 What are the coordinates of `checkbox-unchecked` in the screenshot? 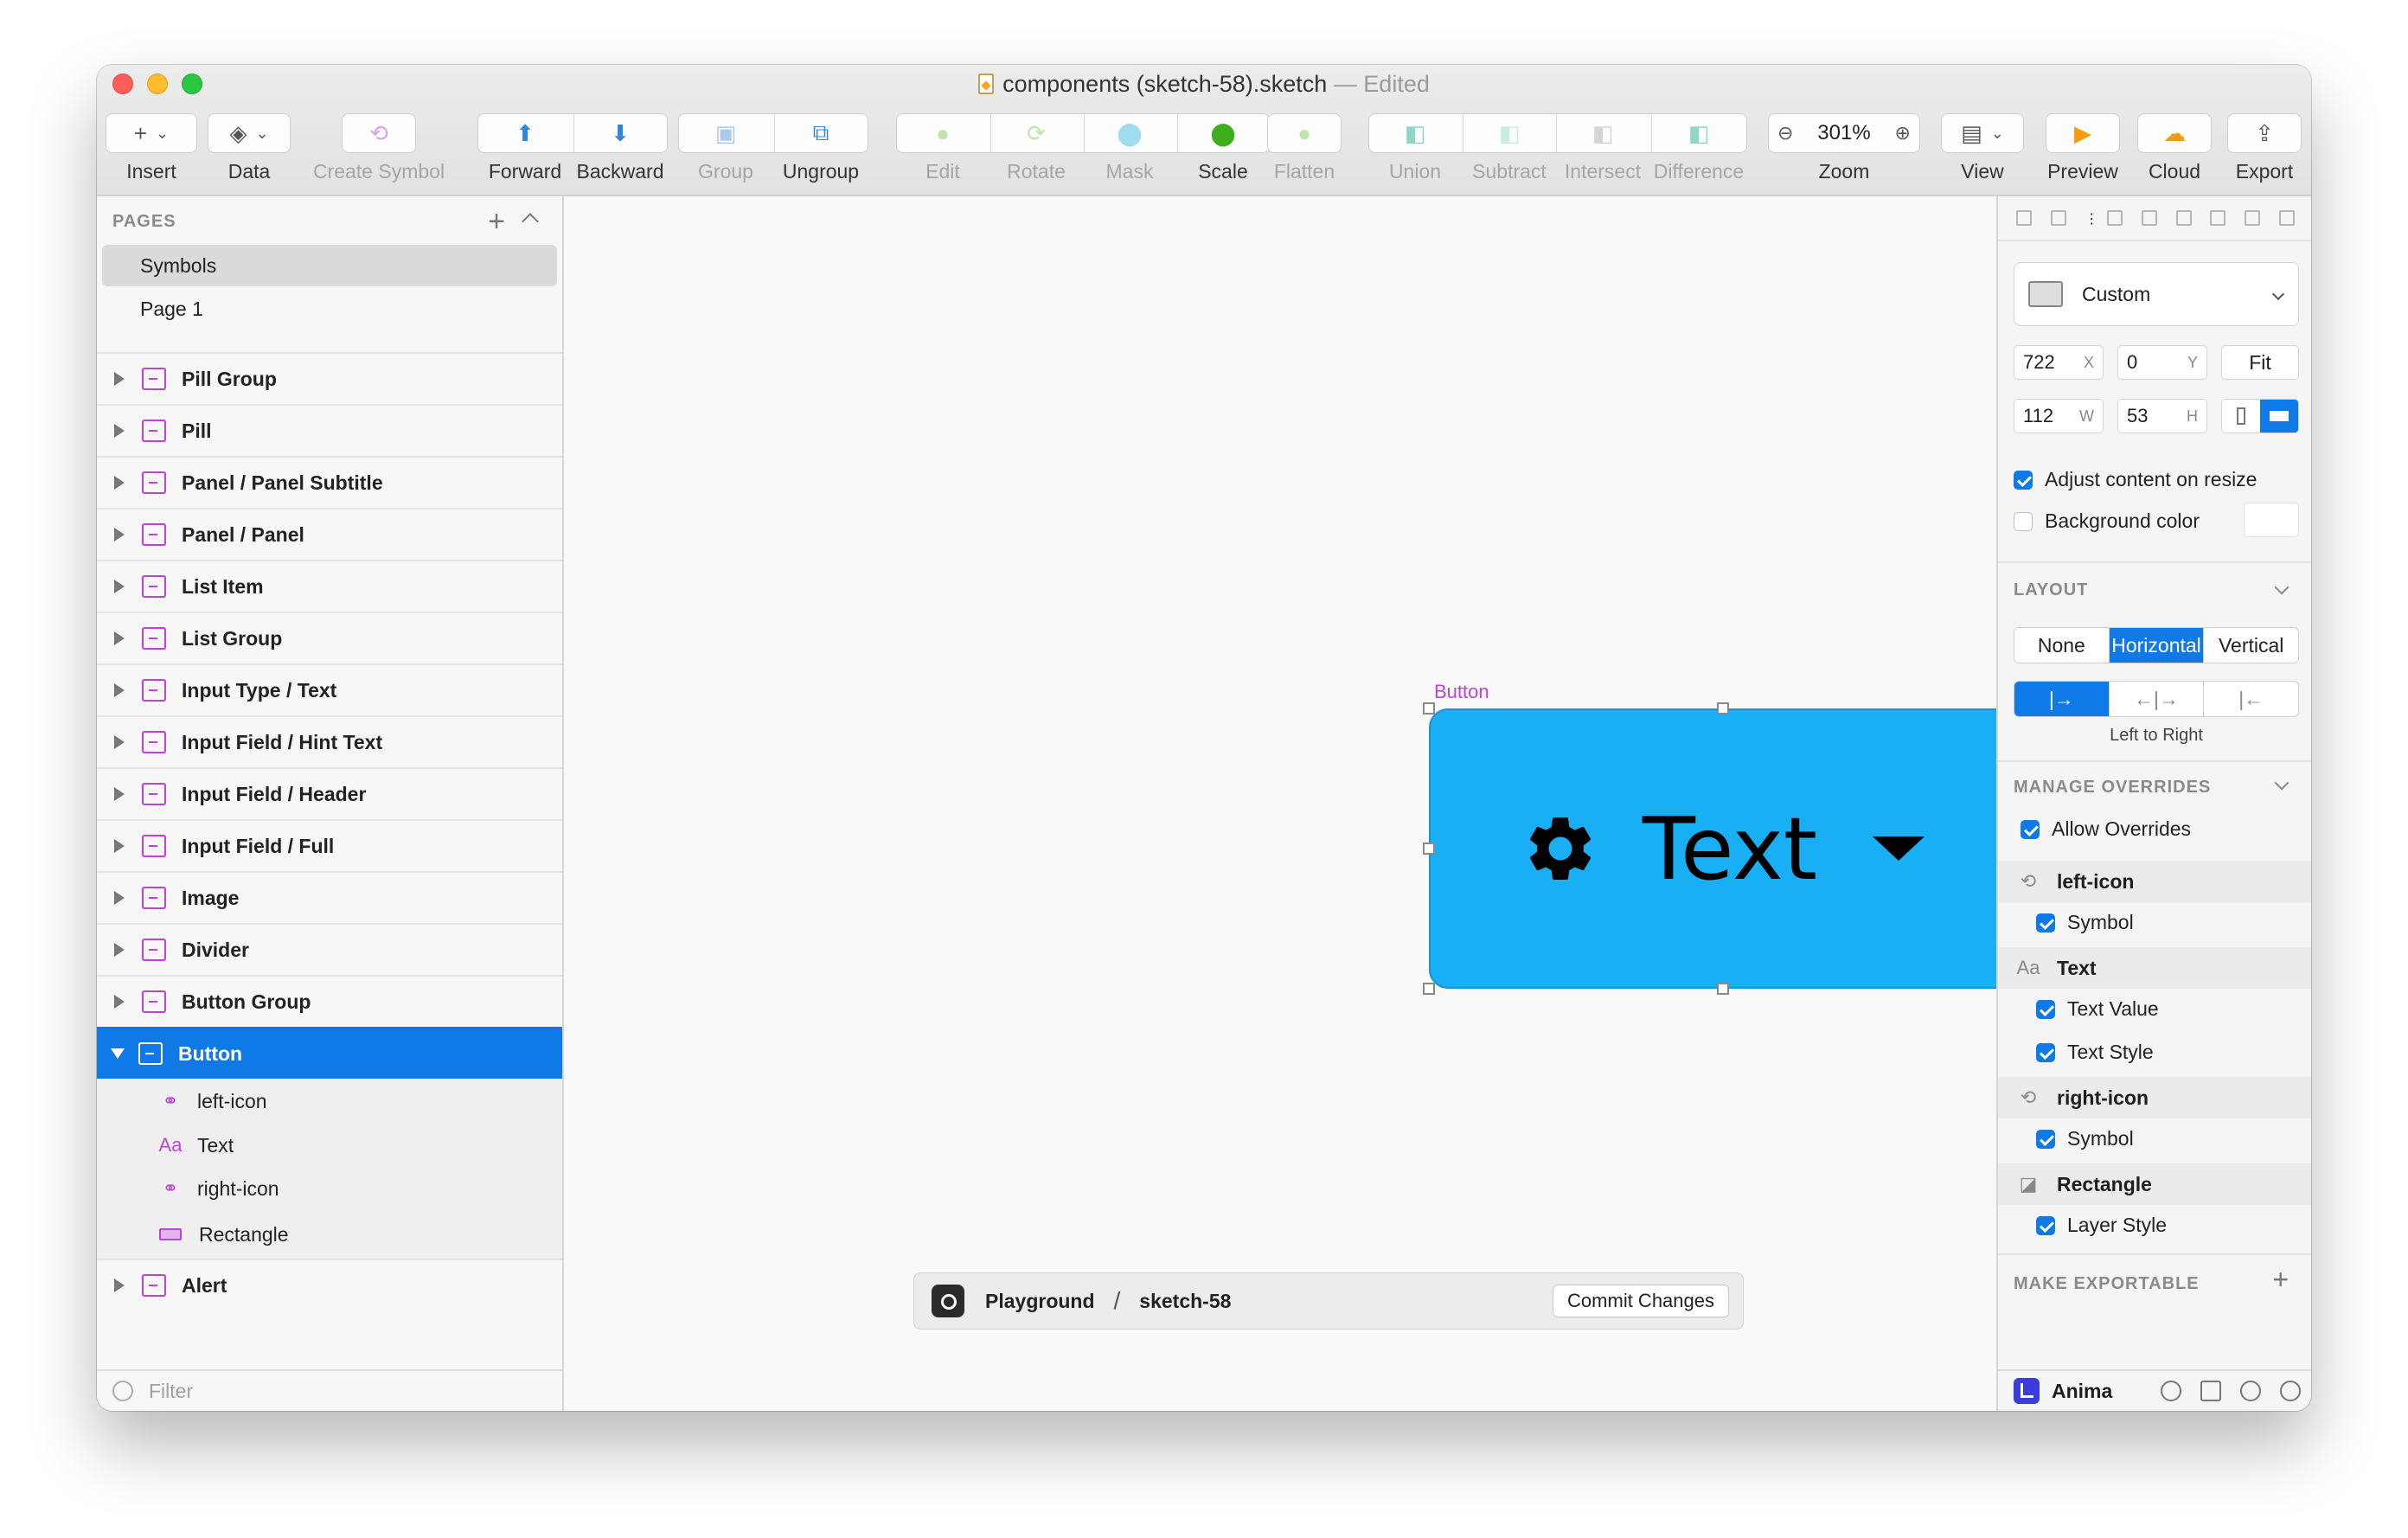 It's located at (2023, 521).